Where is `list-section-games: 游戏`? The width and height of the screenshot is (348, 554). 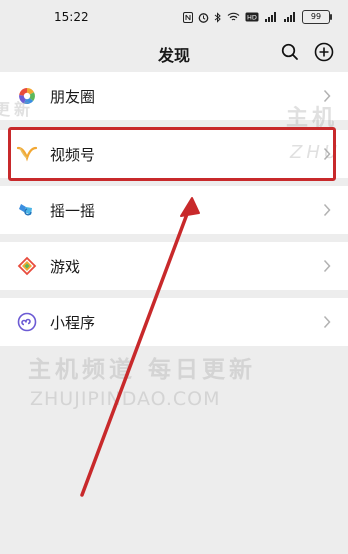
list-section-games: 游戏 is located at coordinates (174, 266).